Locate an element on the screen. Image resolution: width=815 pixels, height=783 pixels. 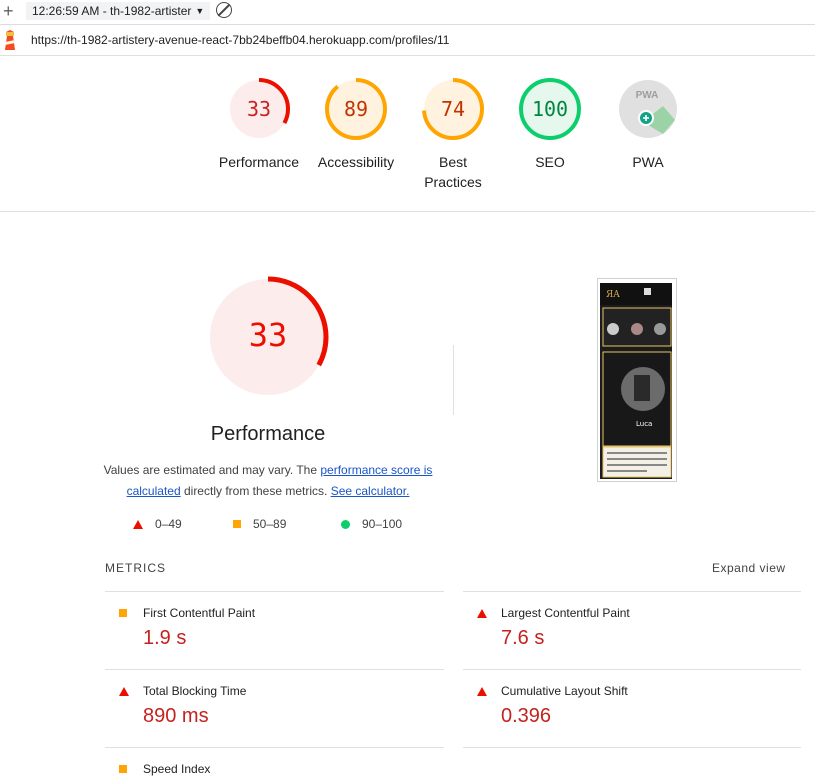
gauge-pwa: PWA PWA is located at coordinates (648, 124).